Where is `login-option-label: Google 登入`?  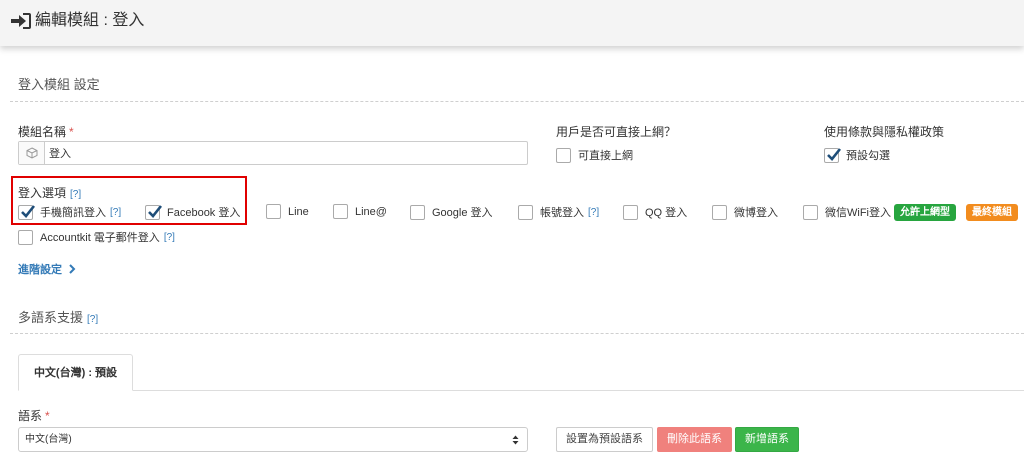
login-option-label: Google 登入 is located at coordinates (462, 213).